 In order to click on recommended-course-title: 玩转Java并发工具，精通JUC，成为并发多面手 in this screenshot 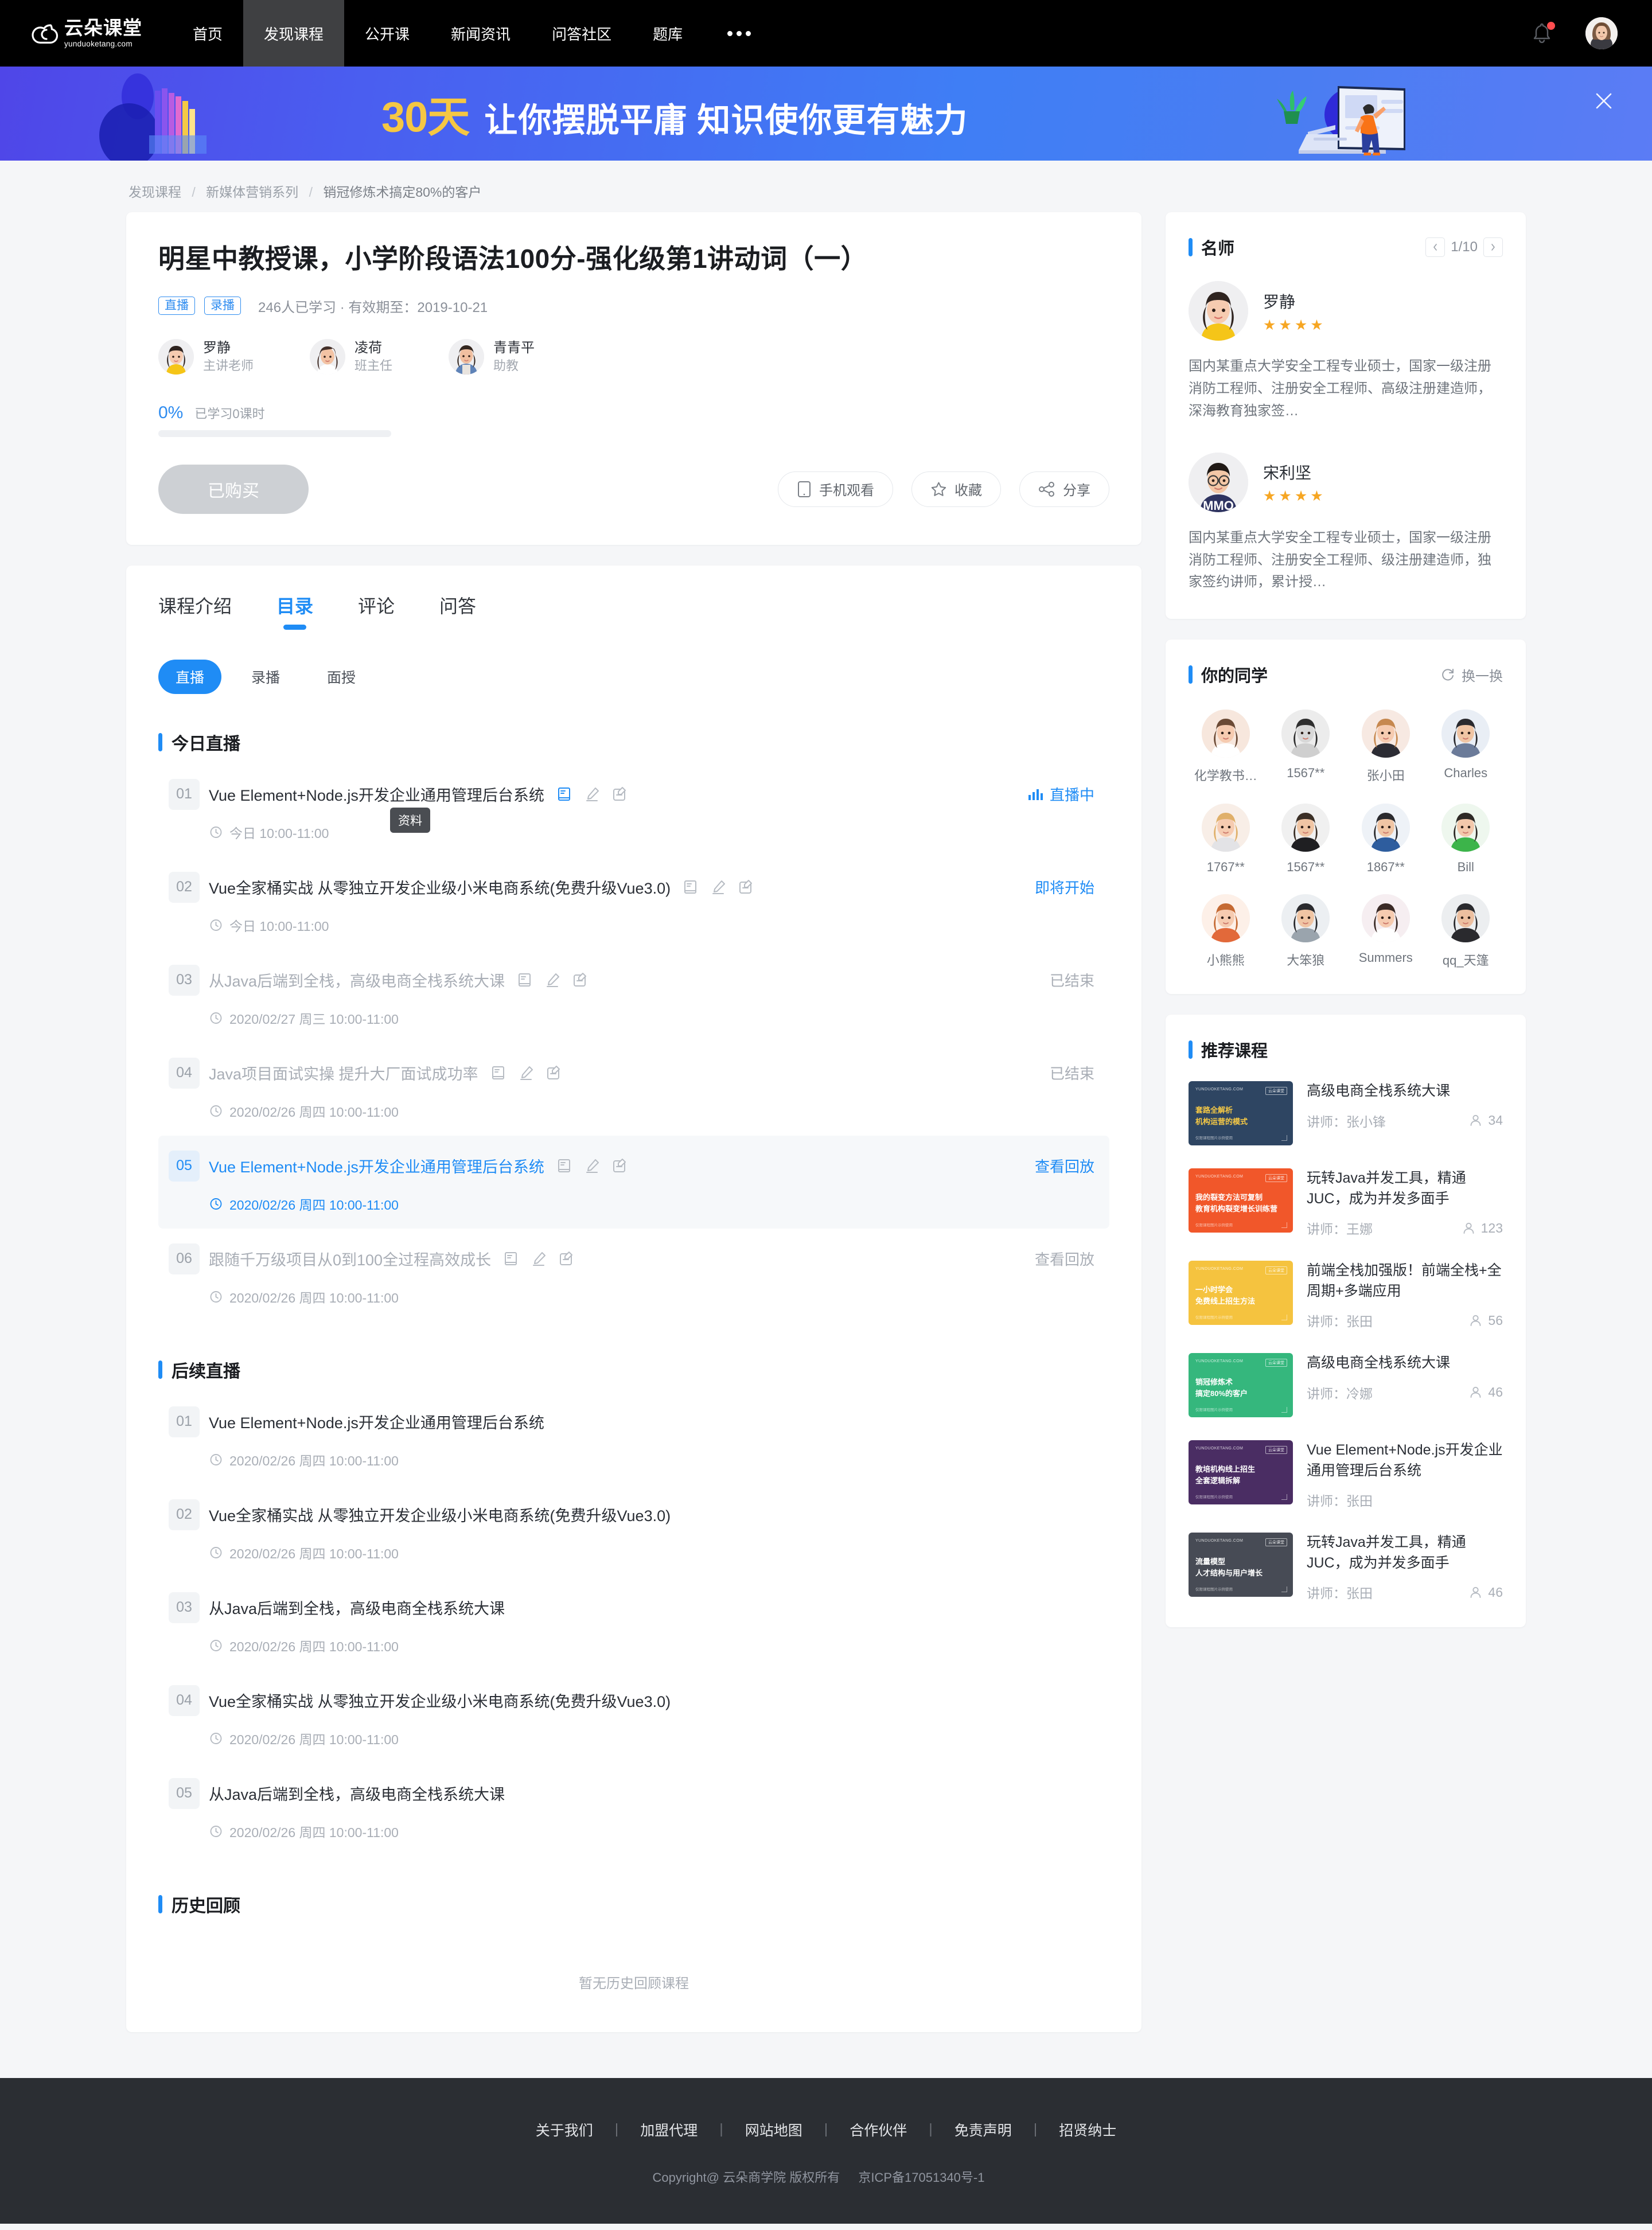, I will do `click(1405, 1188)`.